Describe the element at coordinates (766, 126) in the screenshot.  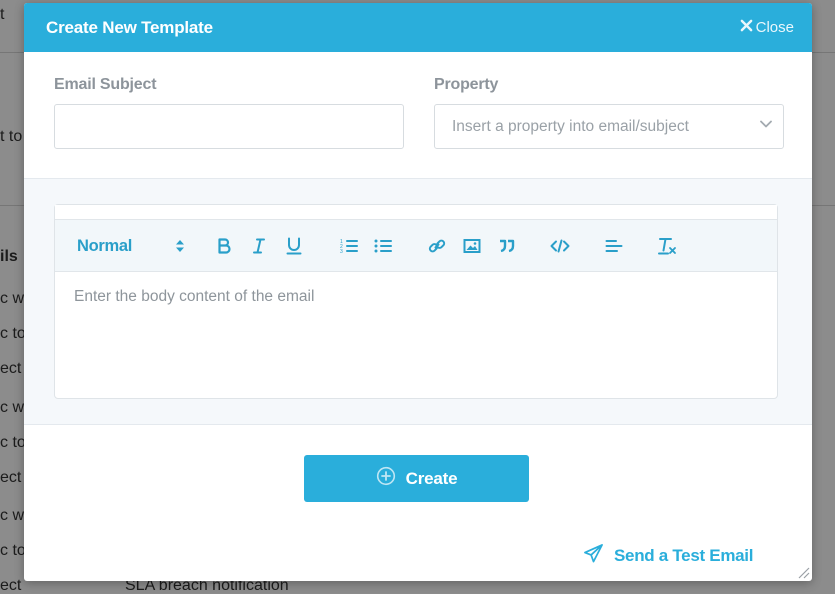
I see `chevron-down-icon` at that location.